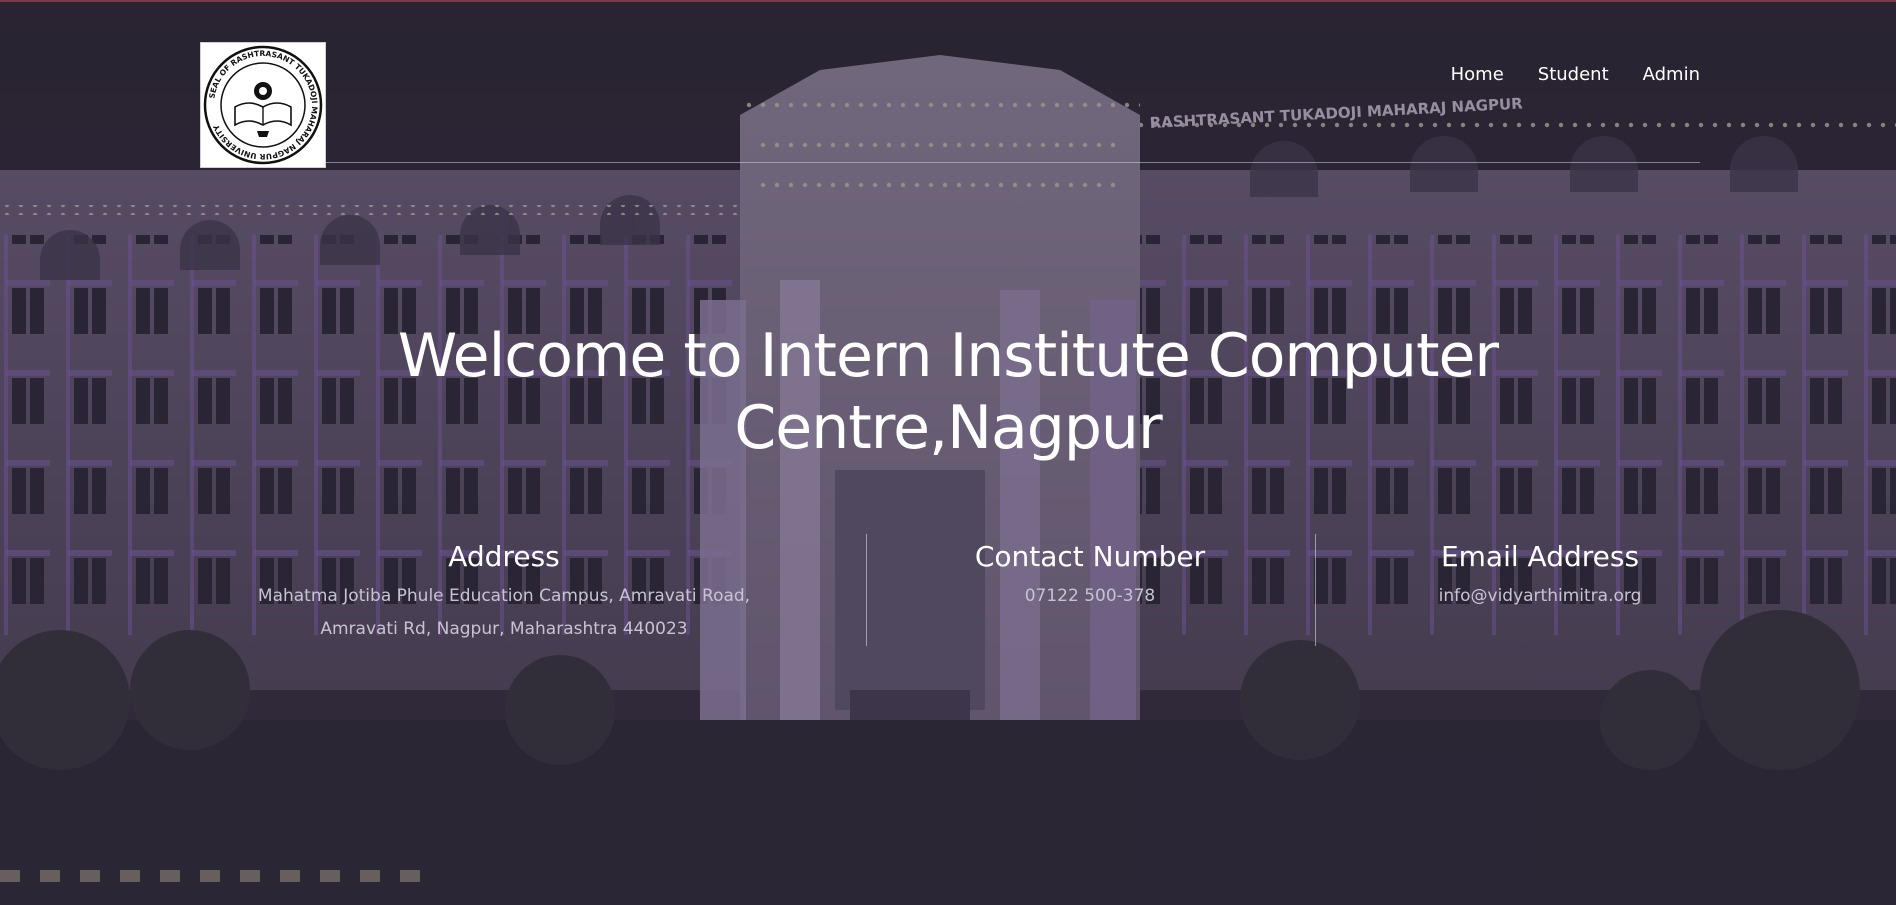  Describe the element at coordinates (1540, 596) in the screenshot. I see `email-address: info@vidyarthimitra.org` at that location.